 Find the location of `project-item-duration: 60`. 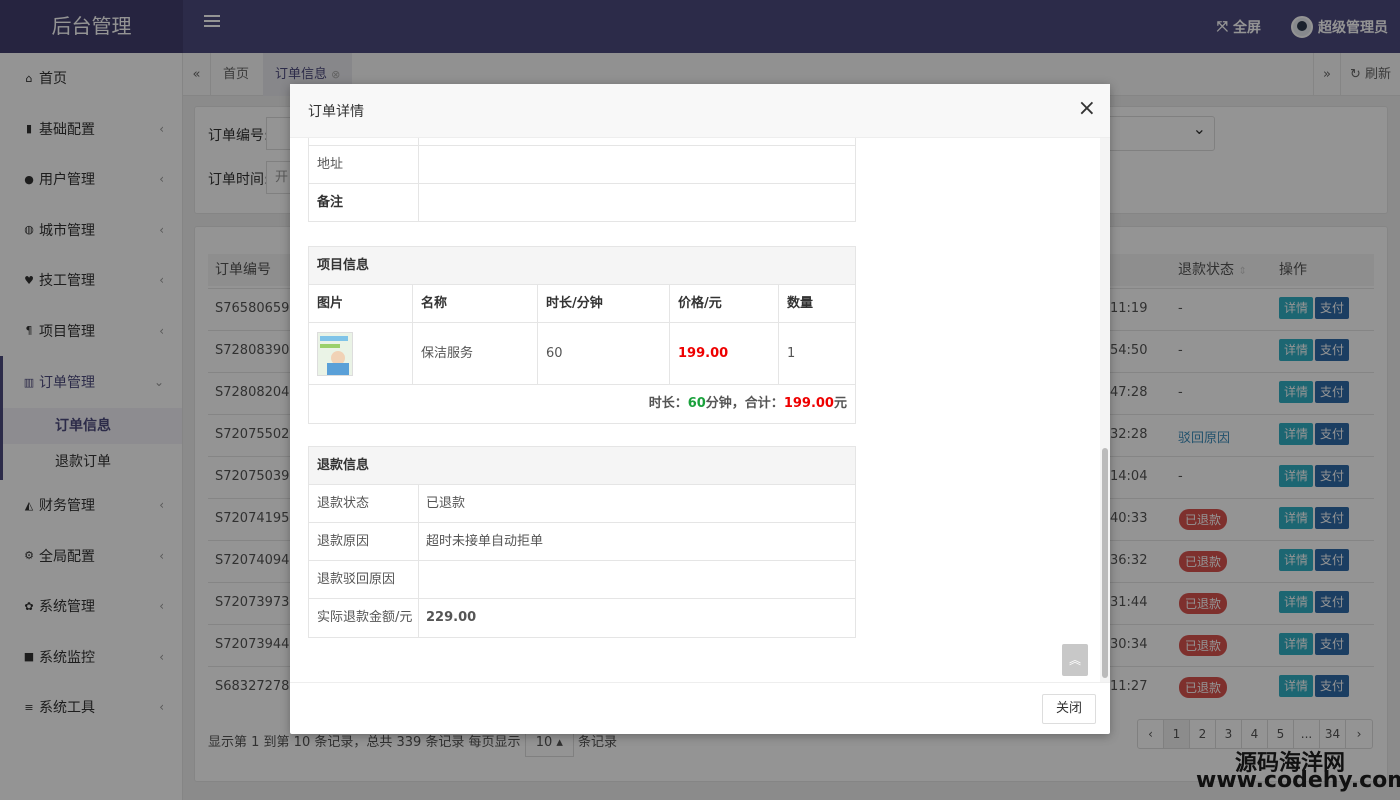

project-item-duration: 60 is located at coordinates (604, 353).